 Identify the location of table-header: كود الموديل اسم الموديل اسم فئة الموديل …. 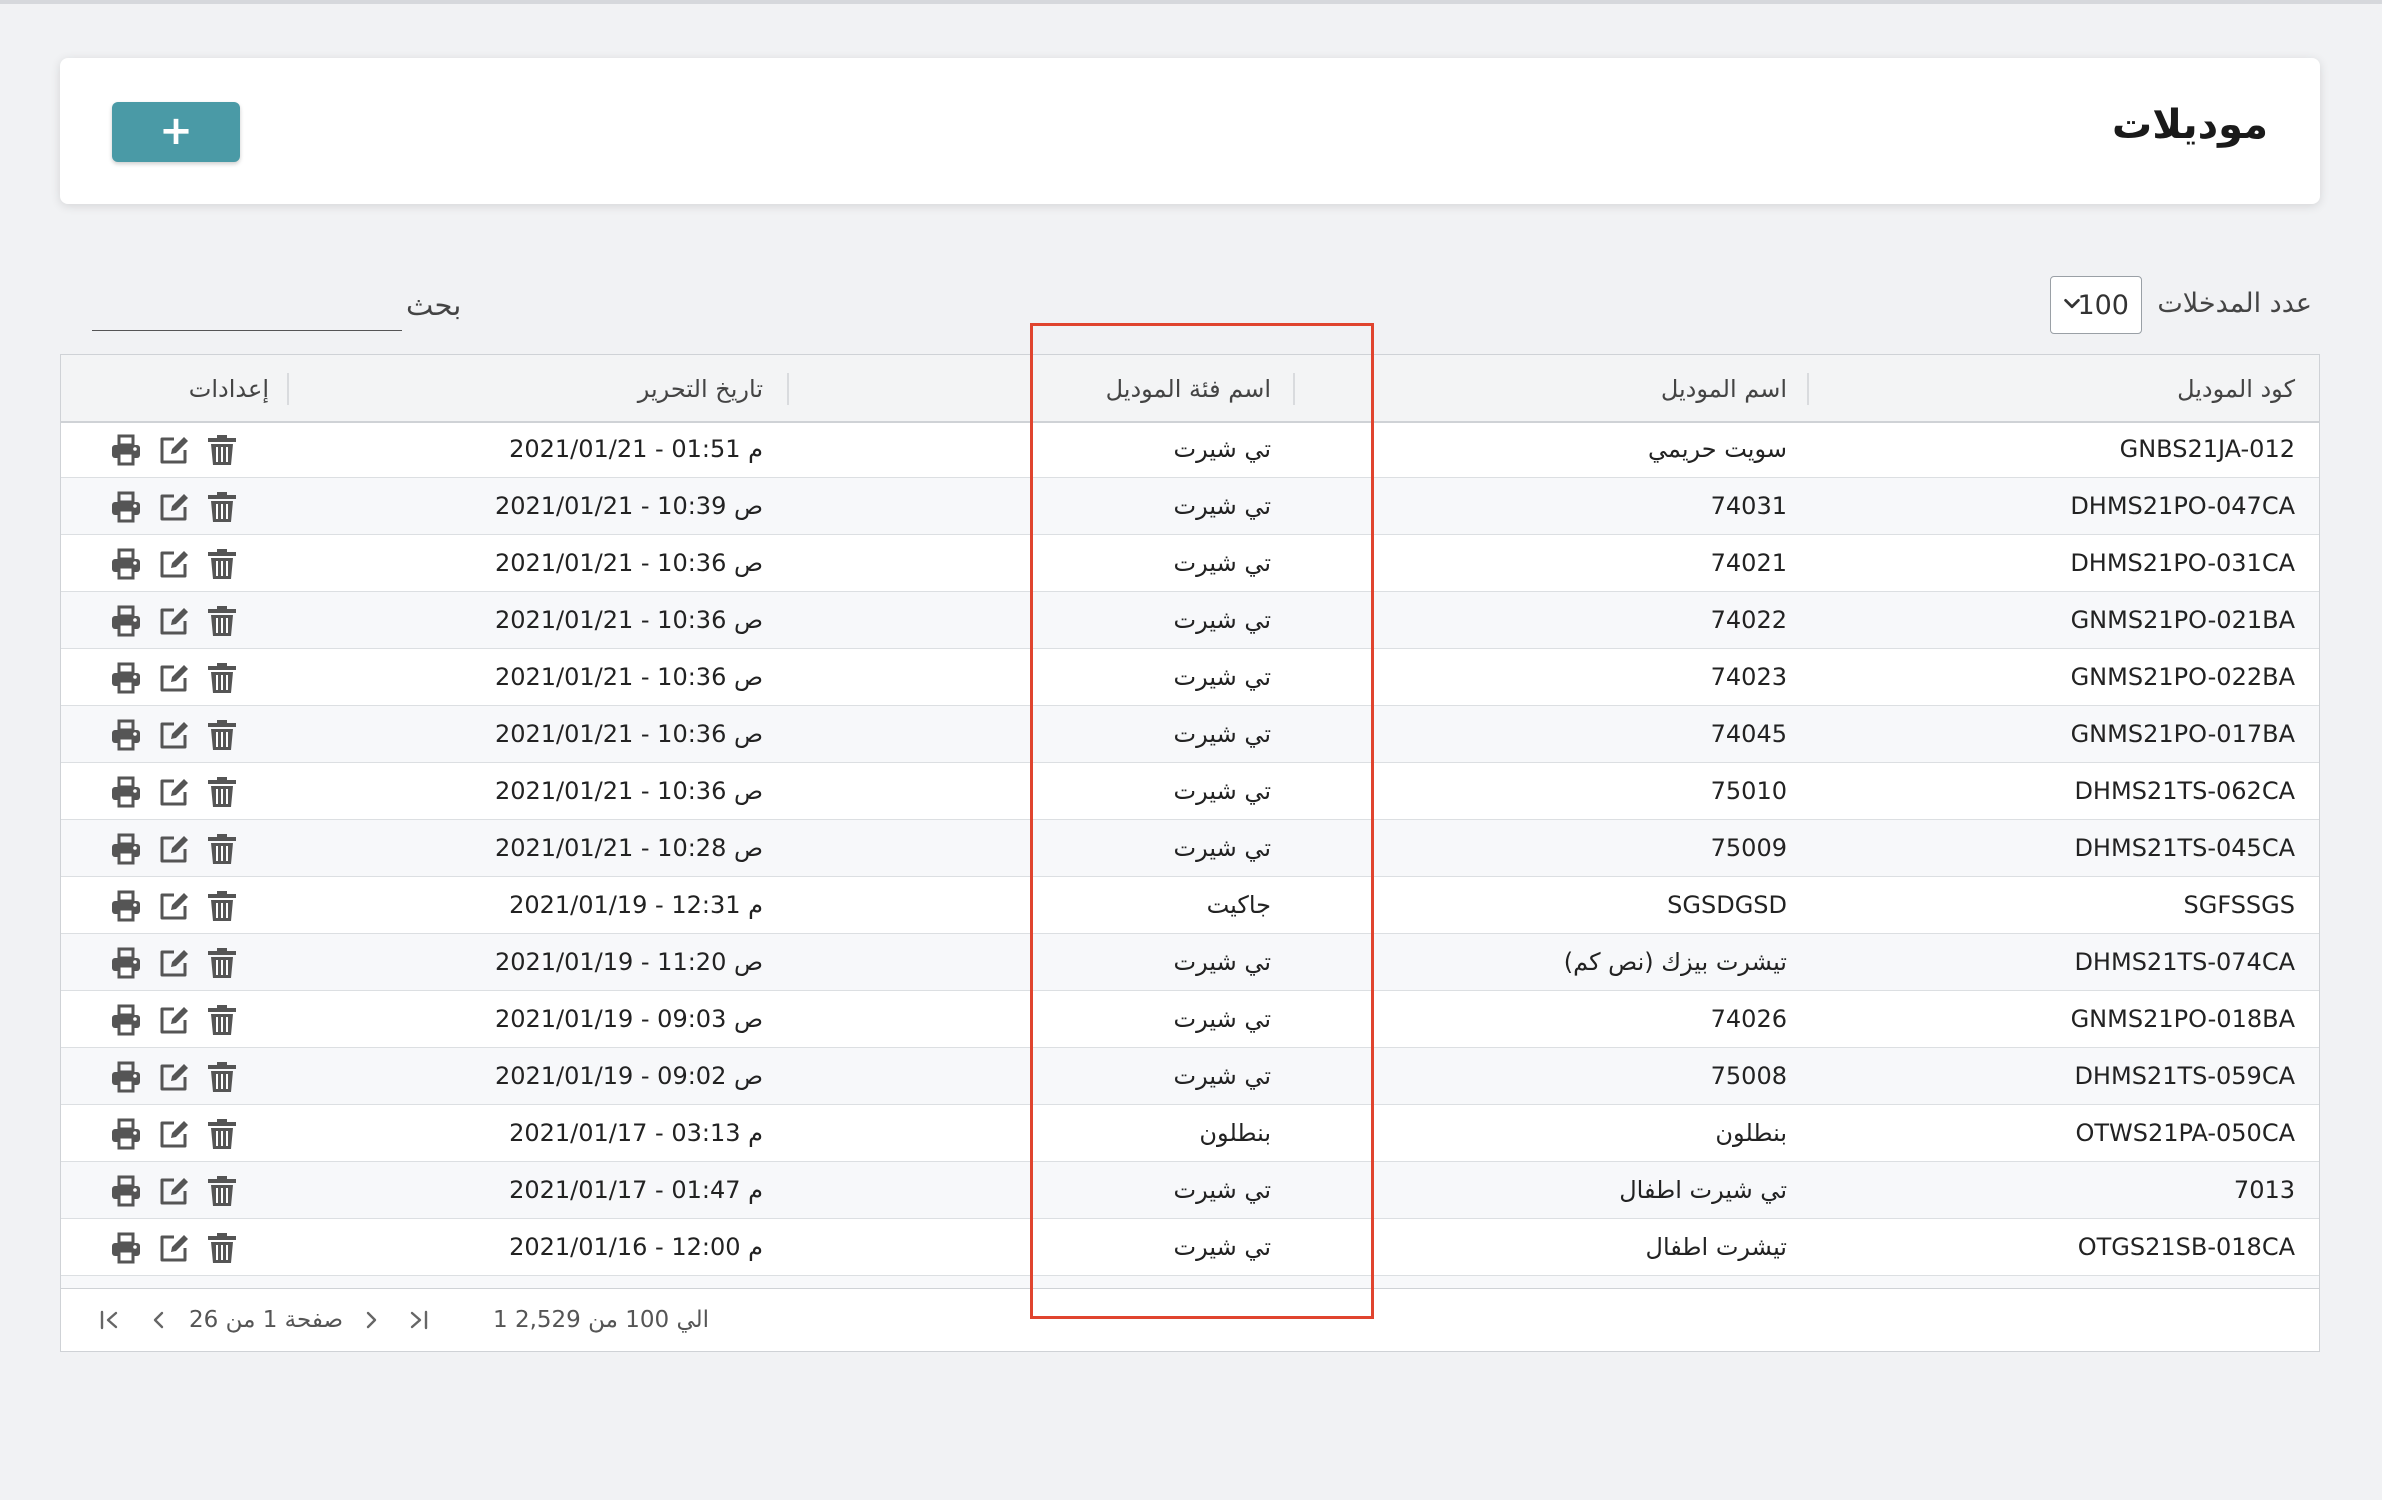
(1190, 389).